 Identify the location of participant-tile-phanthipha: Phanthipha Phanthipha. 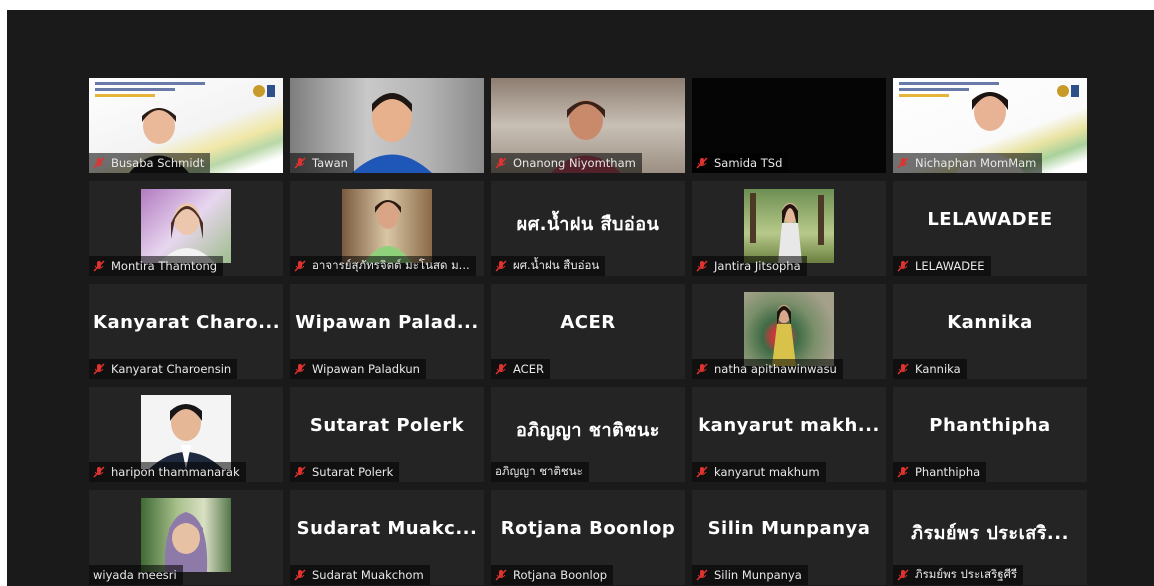
(990, 434).